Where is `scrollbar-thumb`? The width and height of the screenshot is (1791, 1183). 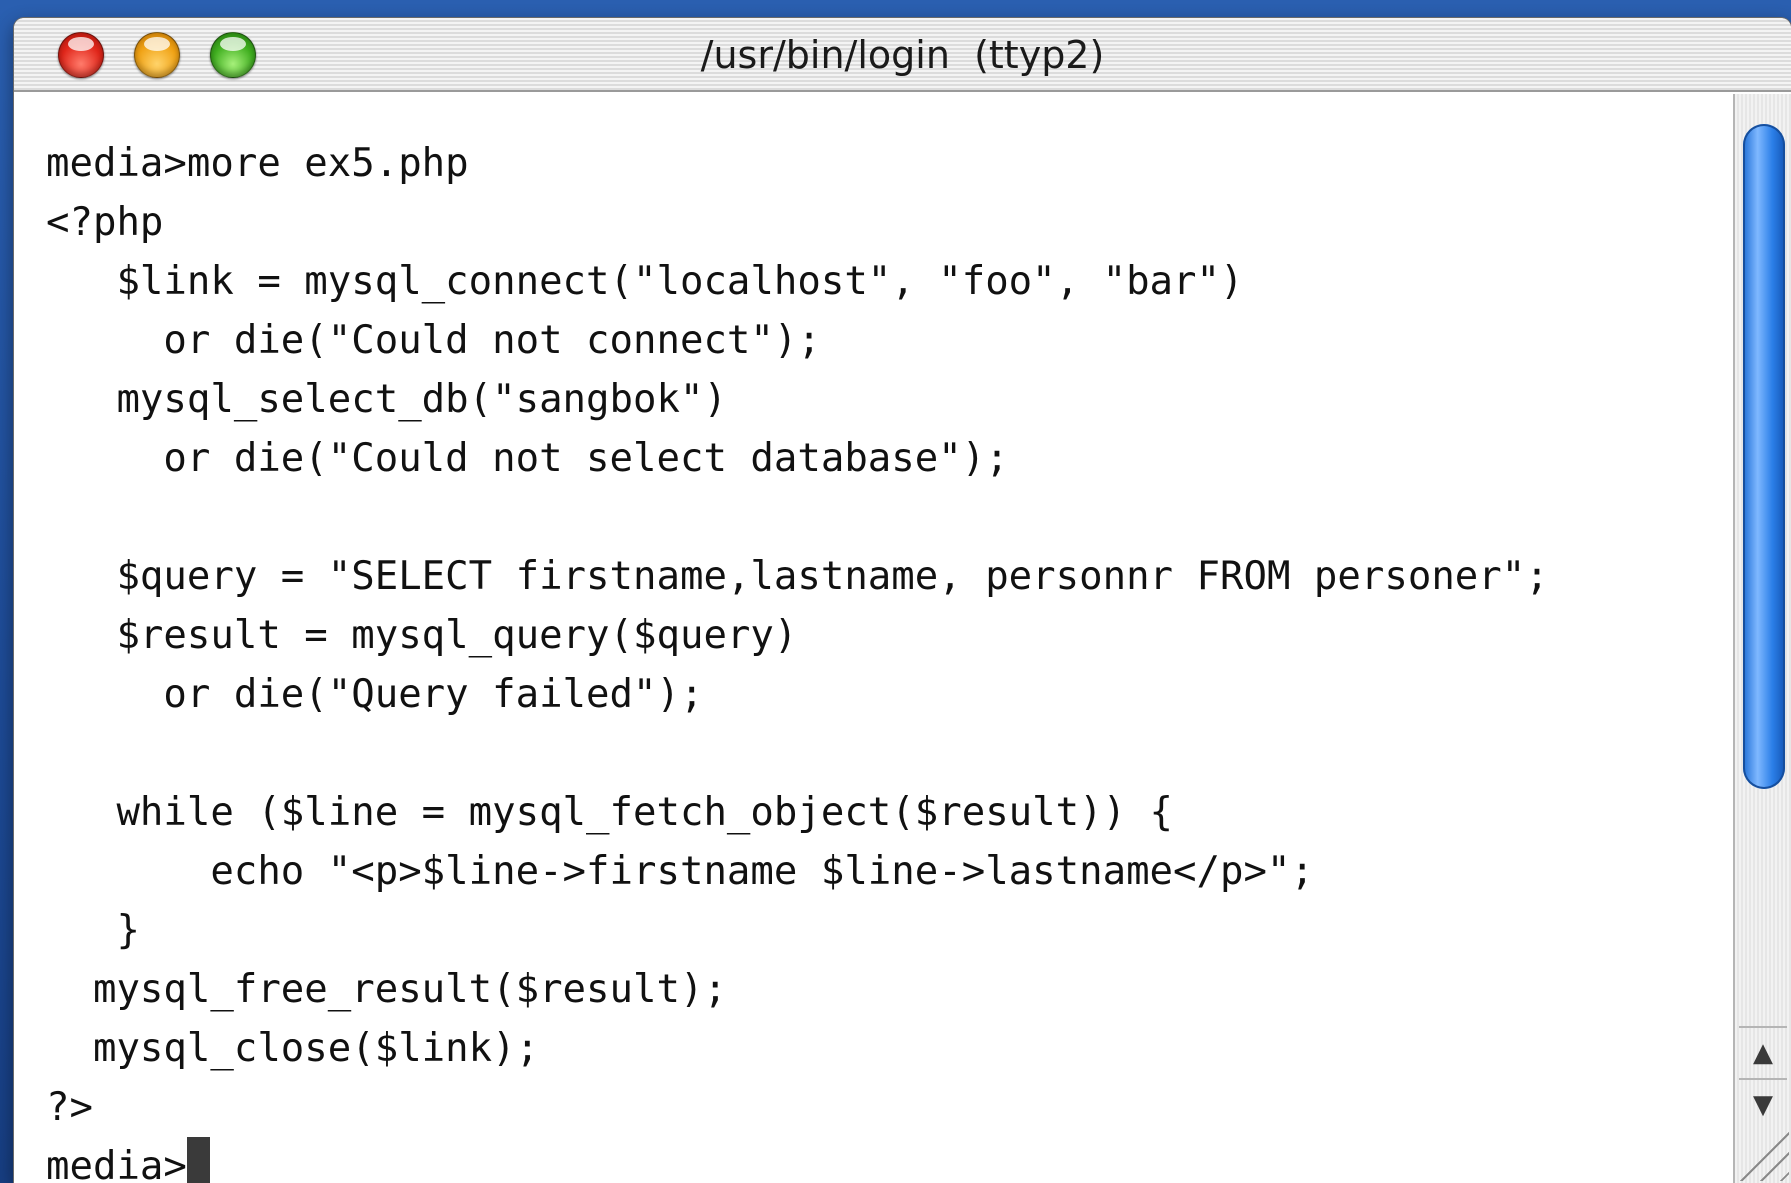 scrollbar-thumb is located at coordinates (1764, 456).